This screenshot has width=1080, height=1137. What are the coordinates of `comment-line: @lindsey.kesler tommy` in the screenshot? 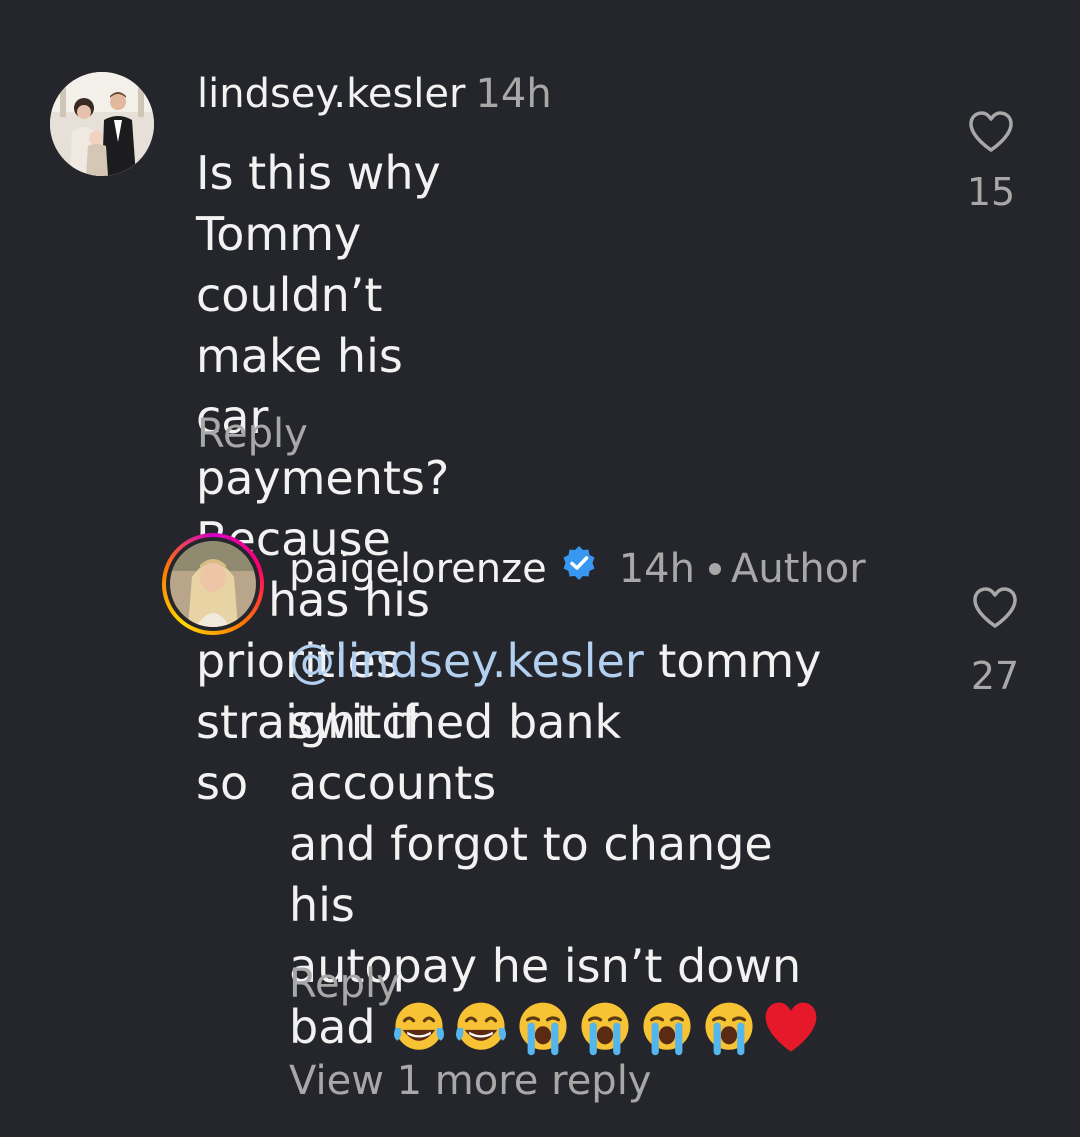 It's located at (556, 661).